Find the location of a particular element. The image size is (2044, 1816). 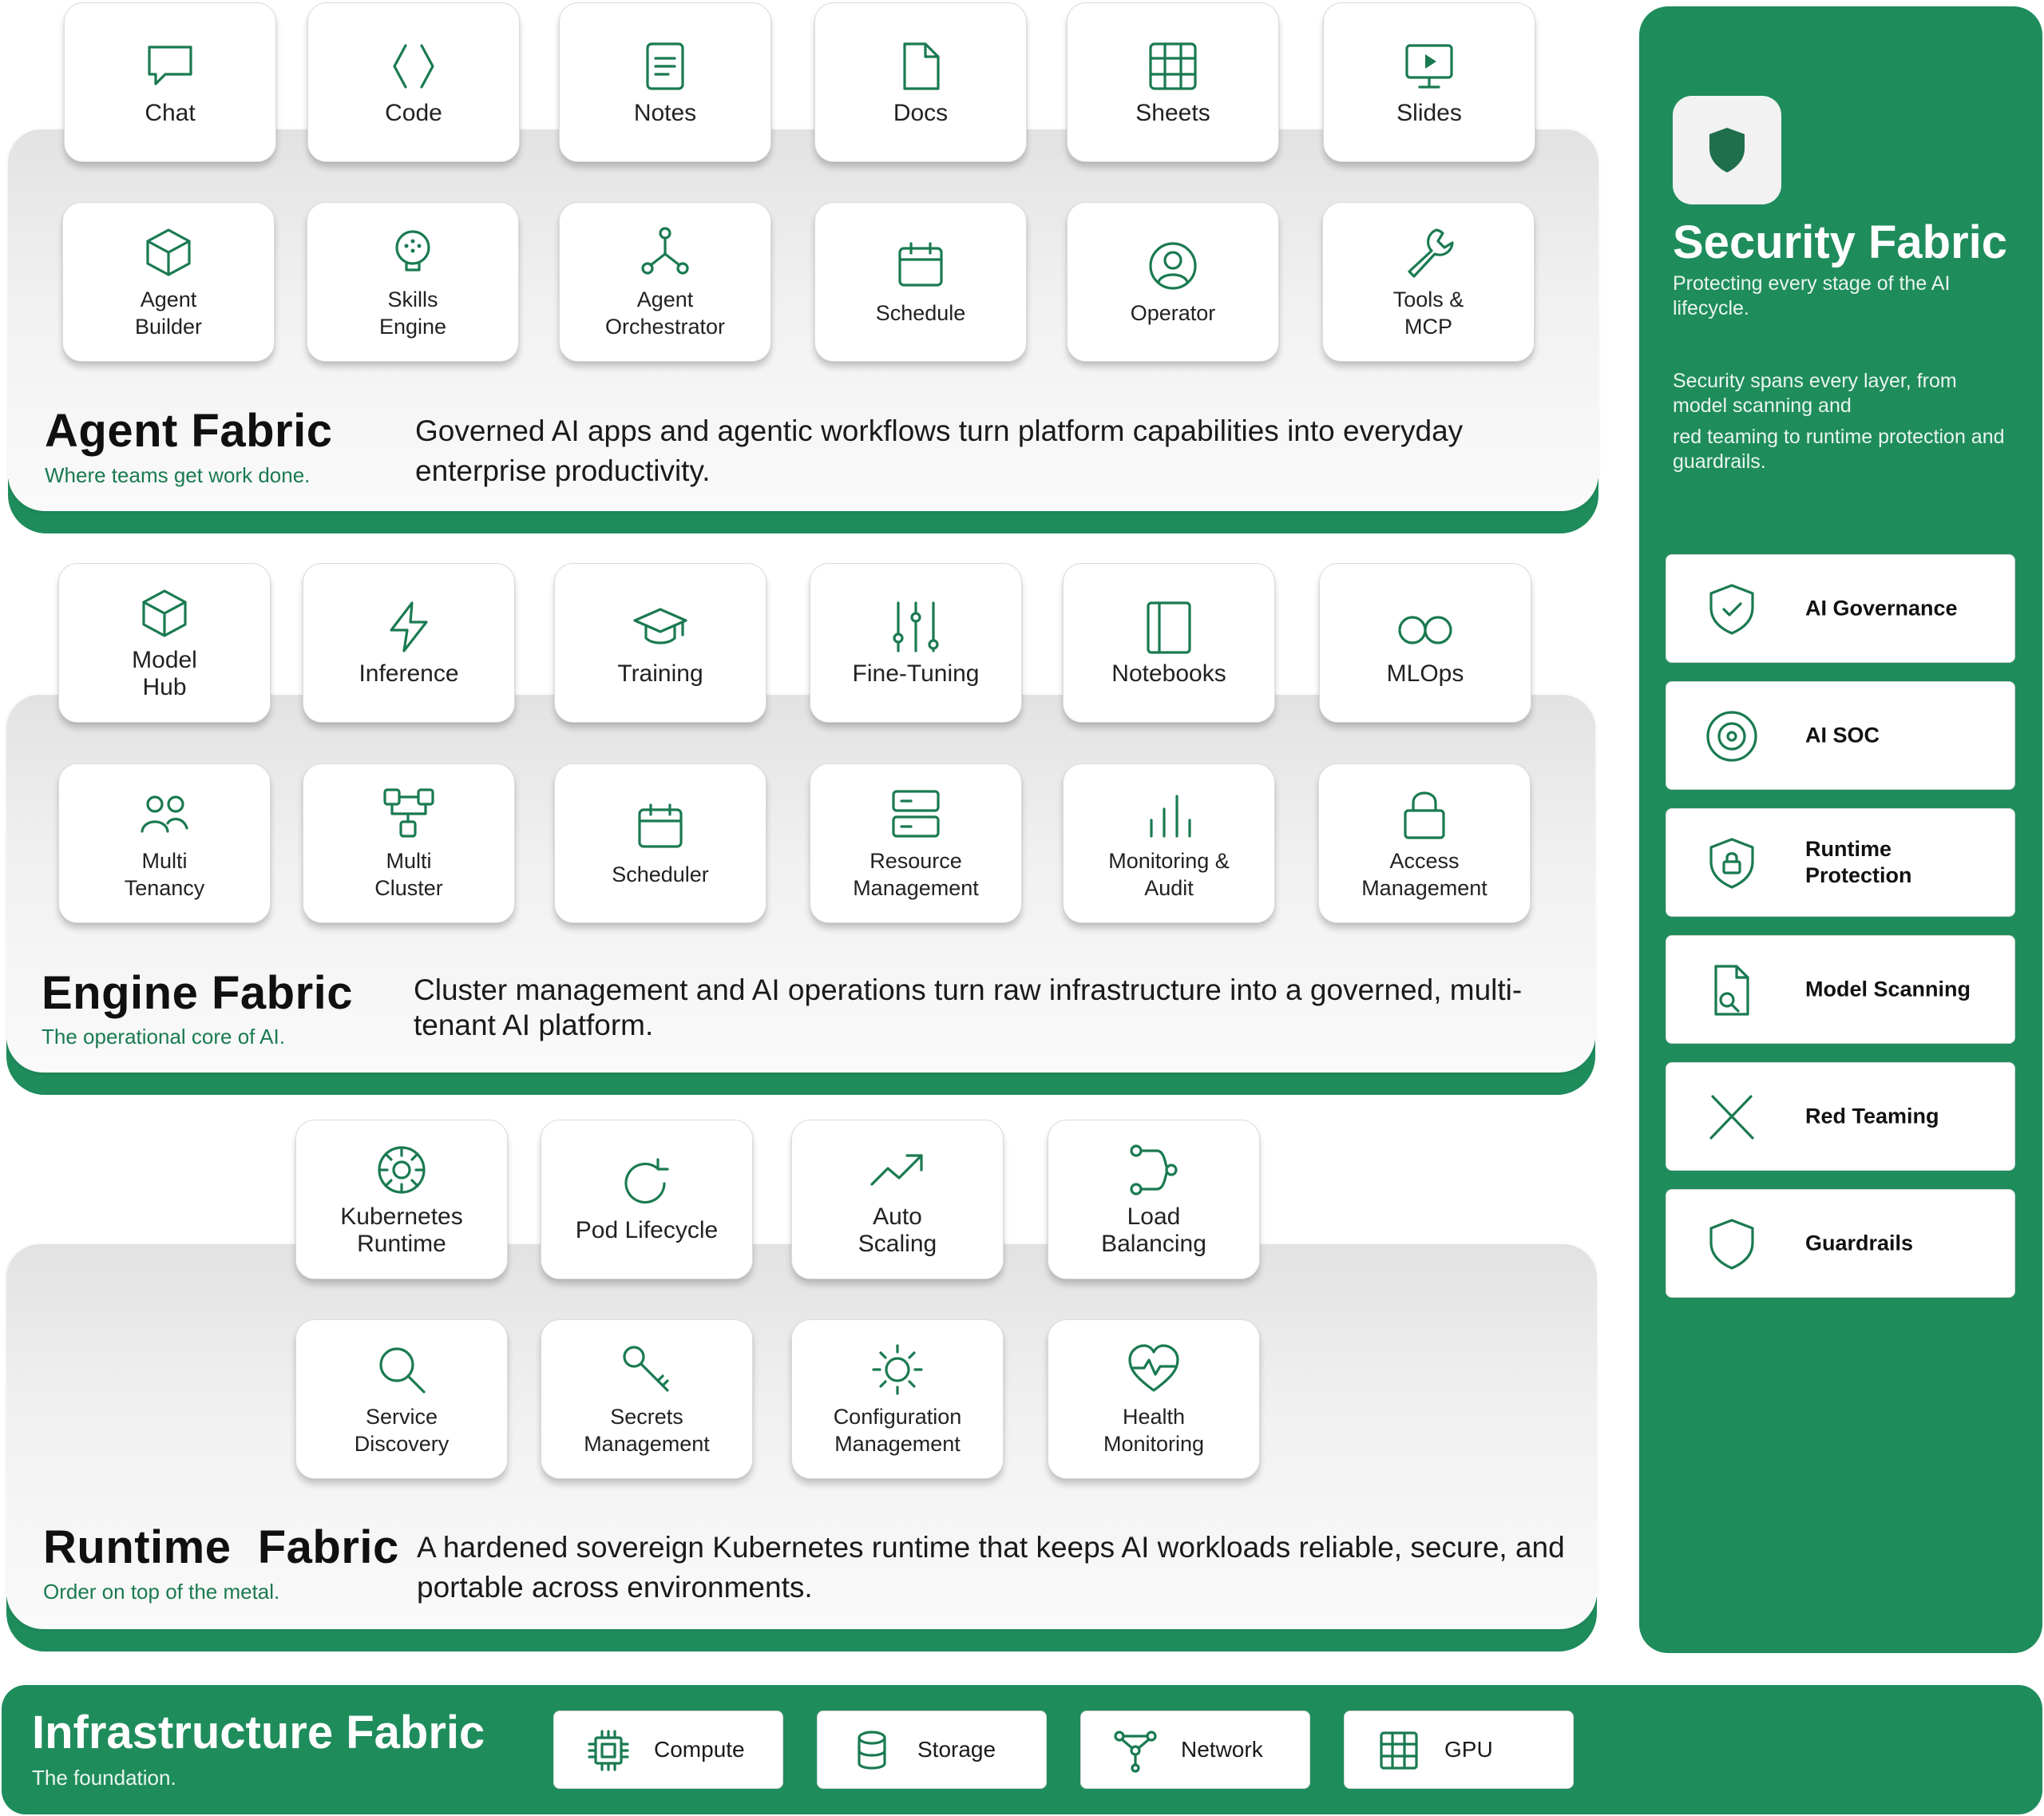

wrench-icon is located at coordinates (1428, 252).